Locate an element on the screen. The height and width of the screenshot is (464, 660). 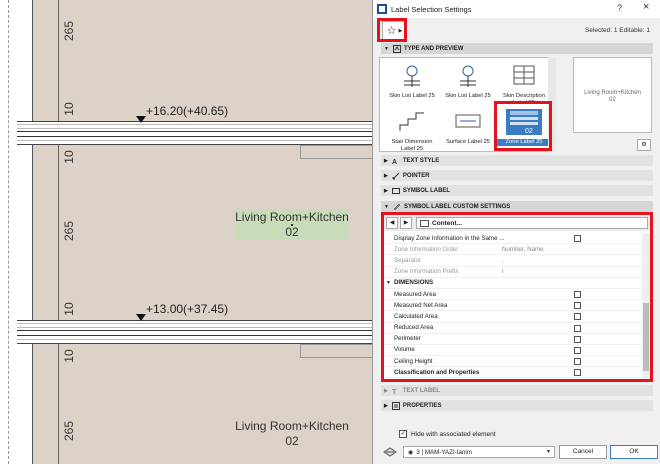
thumbnail-zone-label: 02 Zone Label 25 is located at coordinates (524, 129).